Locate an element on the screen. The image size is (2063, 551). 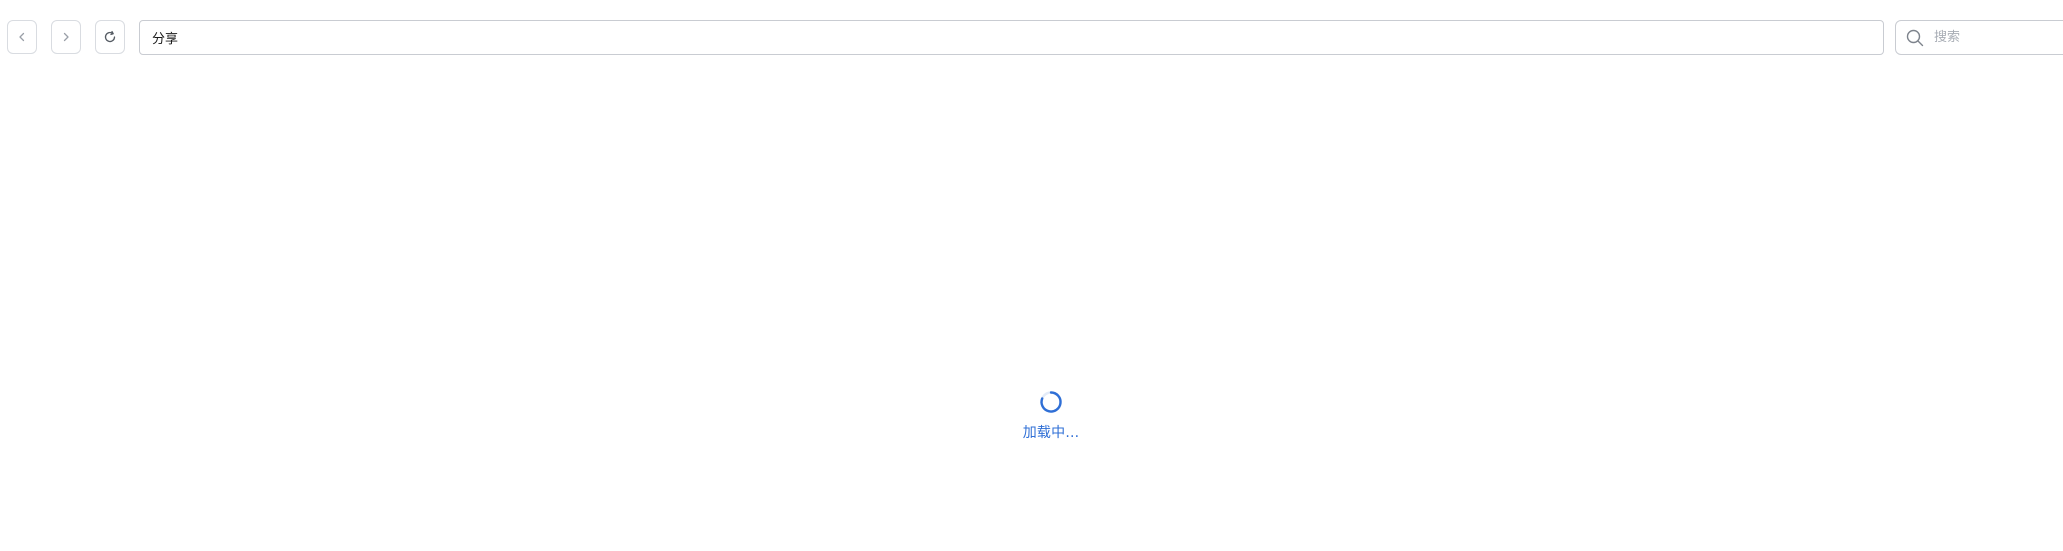
back-button is located at coordinates (22, 37).